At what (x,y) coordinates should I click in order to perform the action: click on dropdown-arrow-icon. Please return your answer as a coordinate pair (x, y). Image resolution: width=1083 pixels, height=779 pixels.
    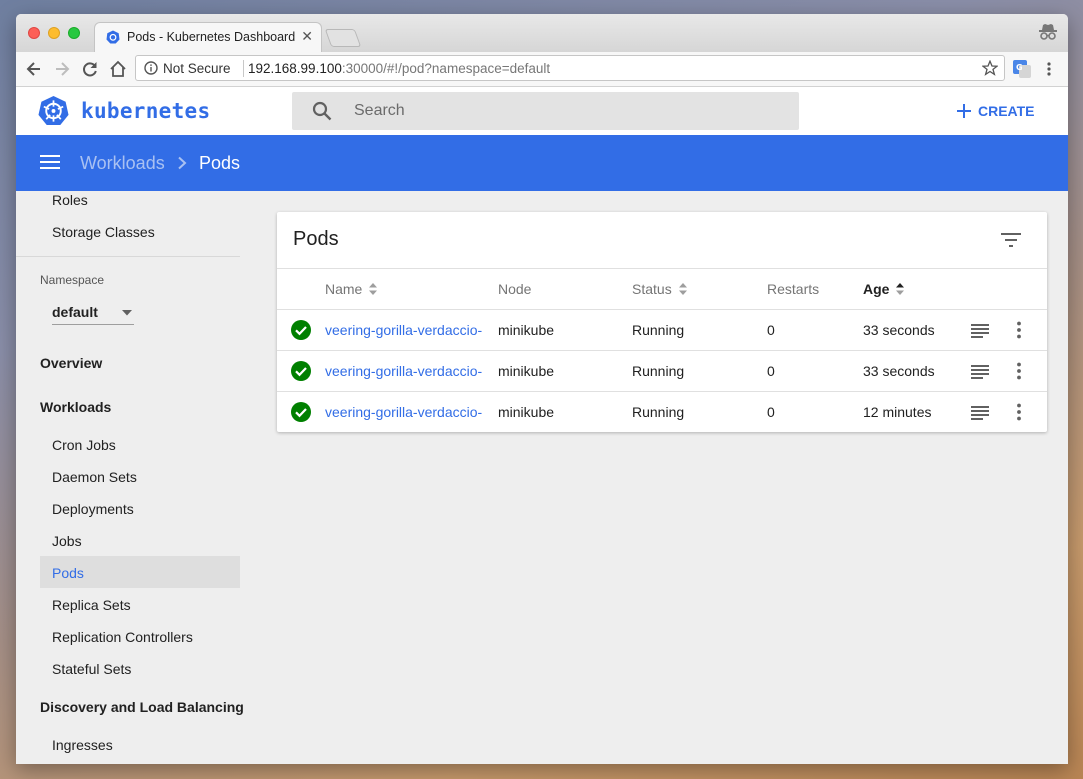
    Looking at the image, I should click on (127, 313).